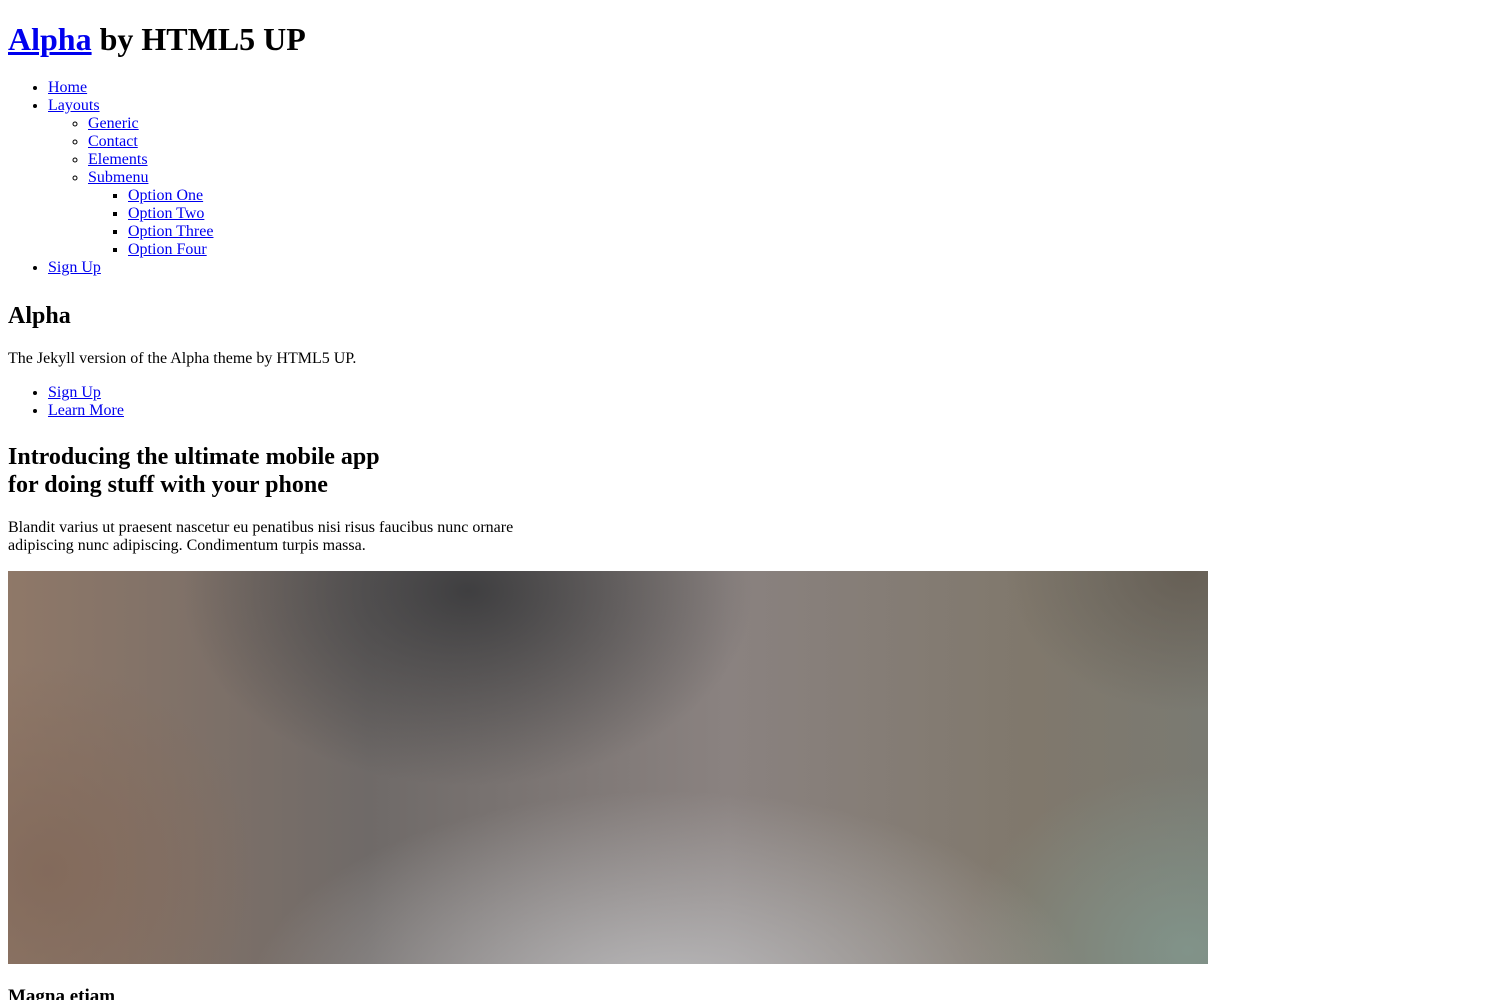 The width and height of the screenshot is (1500, 1000). I want to click on nav-link-option-two: Option Two, so click(166, 213).